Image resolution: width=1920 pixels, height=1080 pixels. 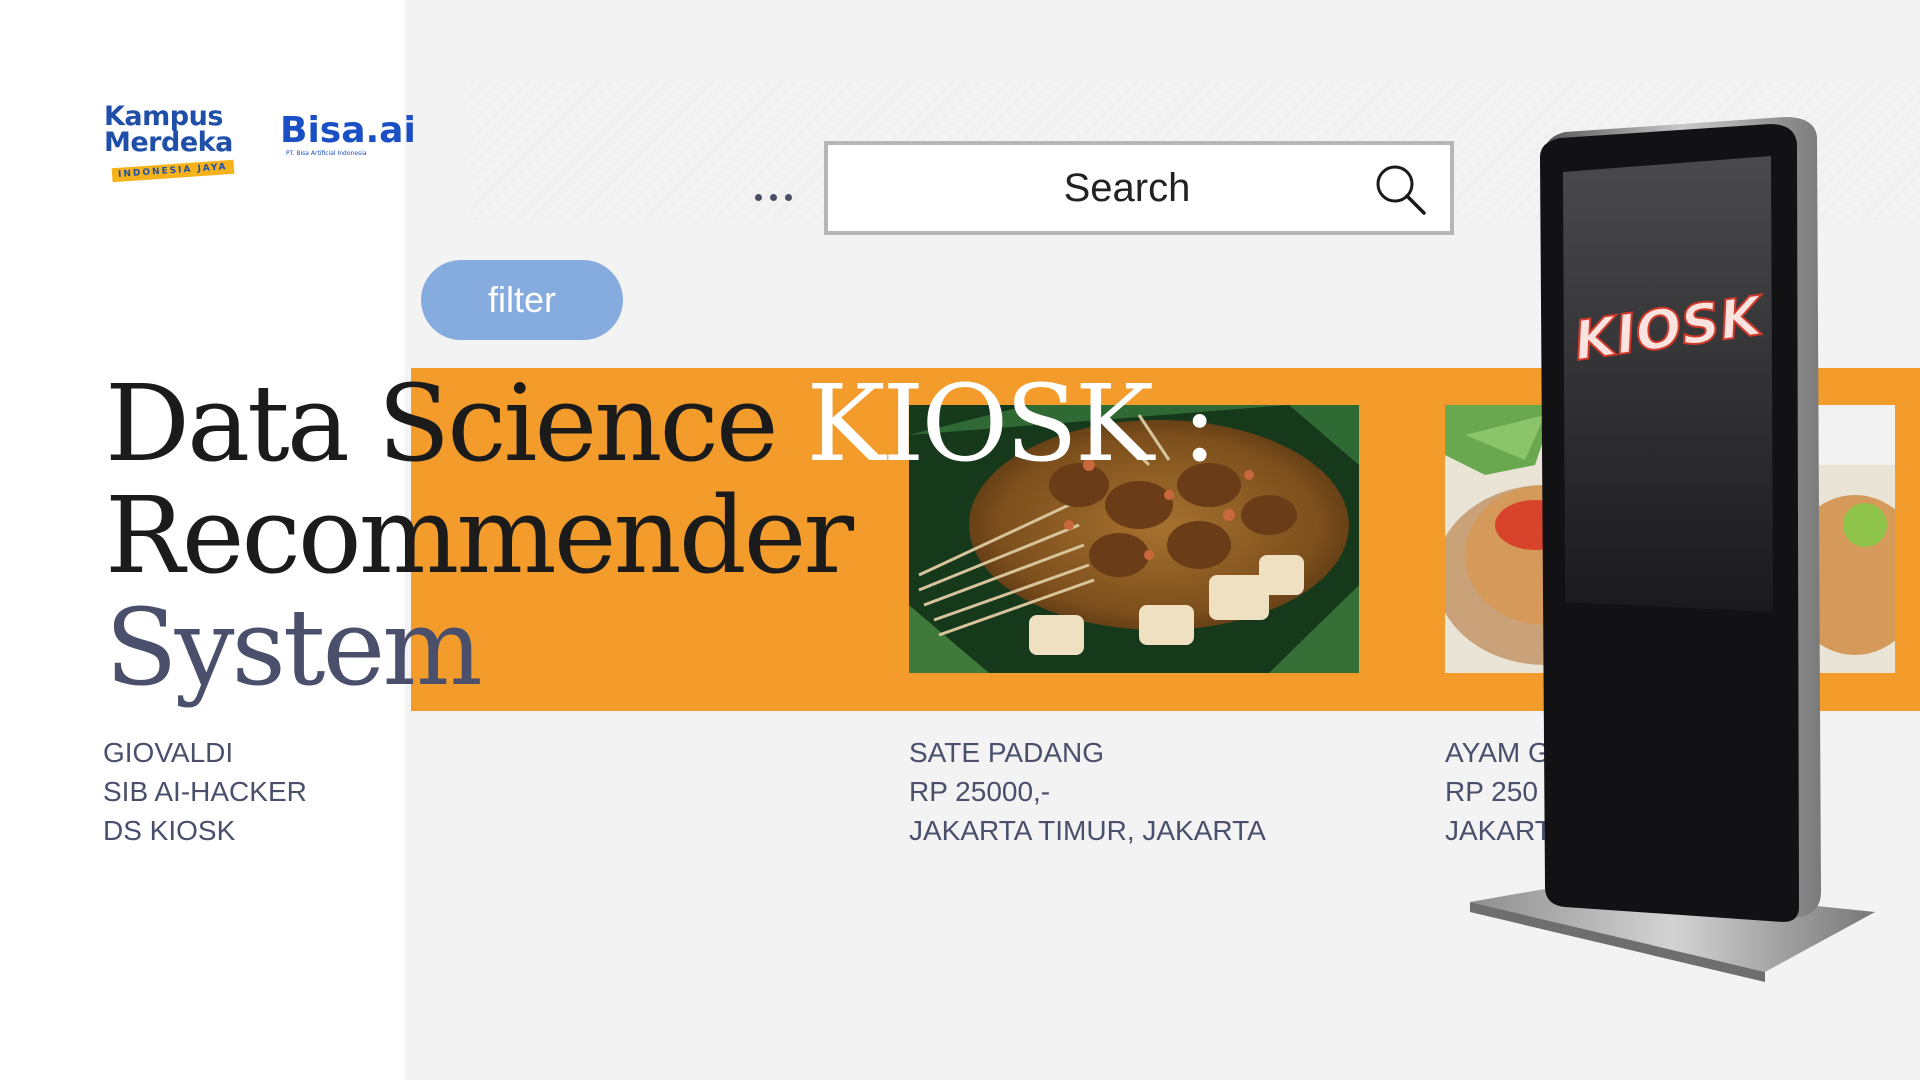 I want to click on more-dots-icon, so click(x=781, y=197).